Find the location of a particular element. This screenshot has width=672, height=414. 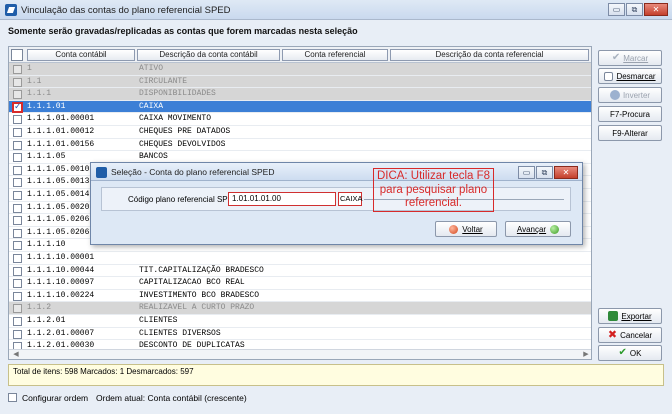

table-row: 1.1.1.10.00001 is located at coordinates (300, 258).